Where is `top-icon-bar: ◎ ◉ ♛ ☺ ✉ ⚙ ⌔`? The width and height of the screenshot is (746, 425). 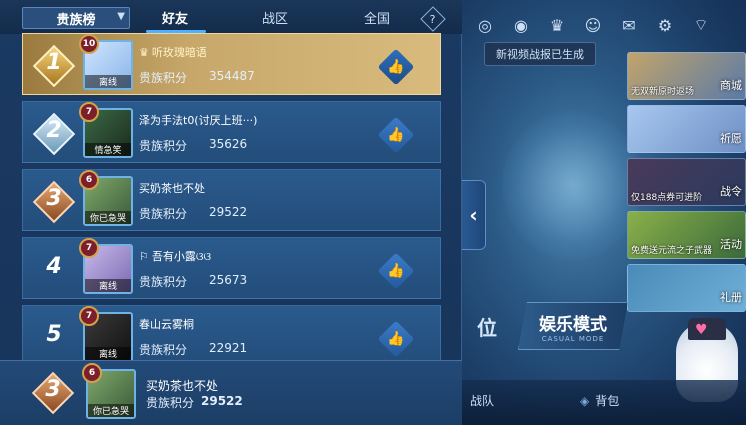 top-icon-bar: ◎ ◉ ♛ ☺ ✉ ⚙ ⌔ is located at coordinates (604, 25).